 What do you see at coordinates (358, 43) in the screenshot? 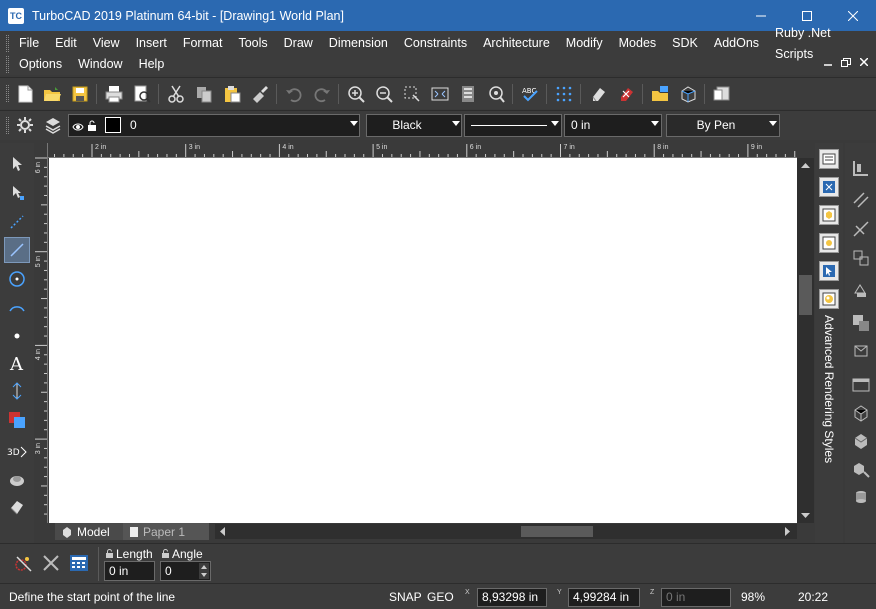
I see `menu-dimension: Dimension` at bounding box center [358, 43].